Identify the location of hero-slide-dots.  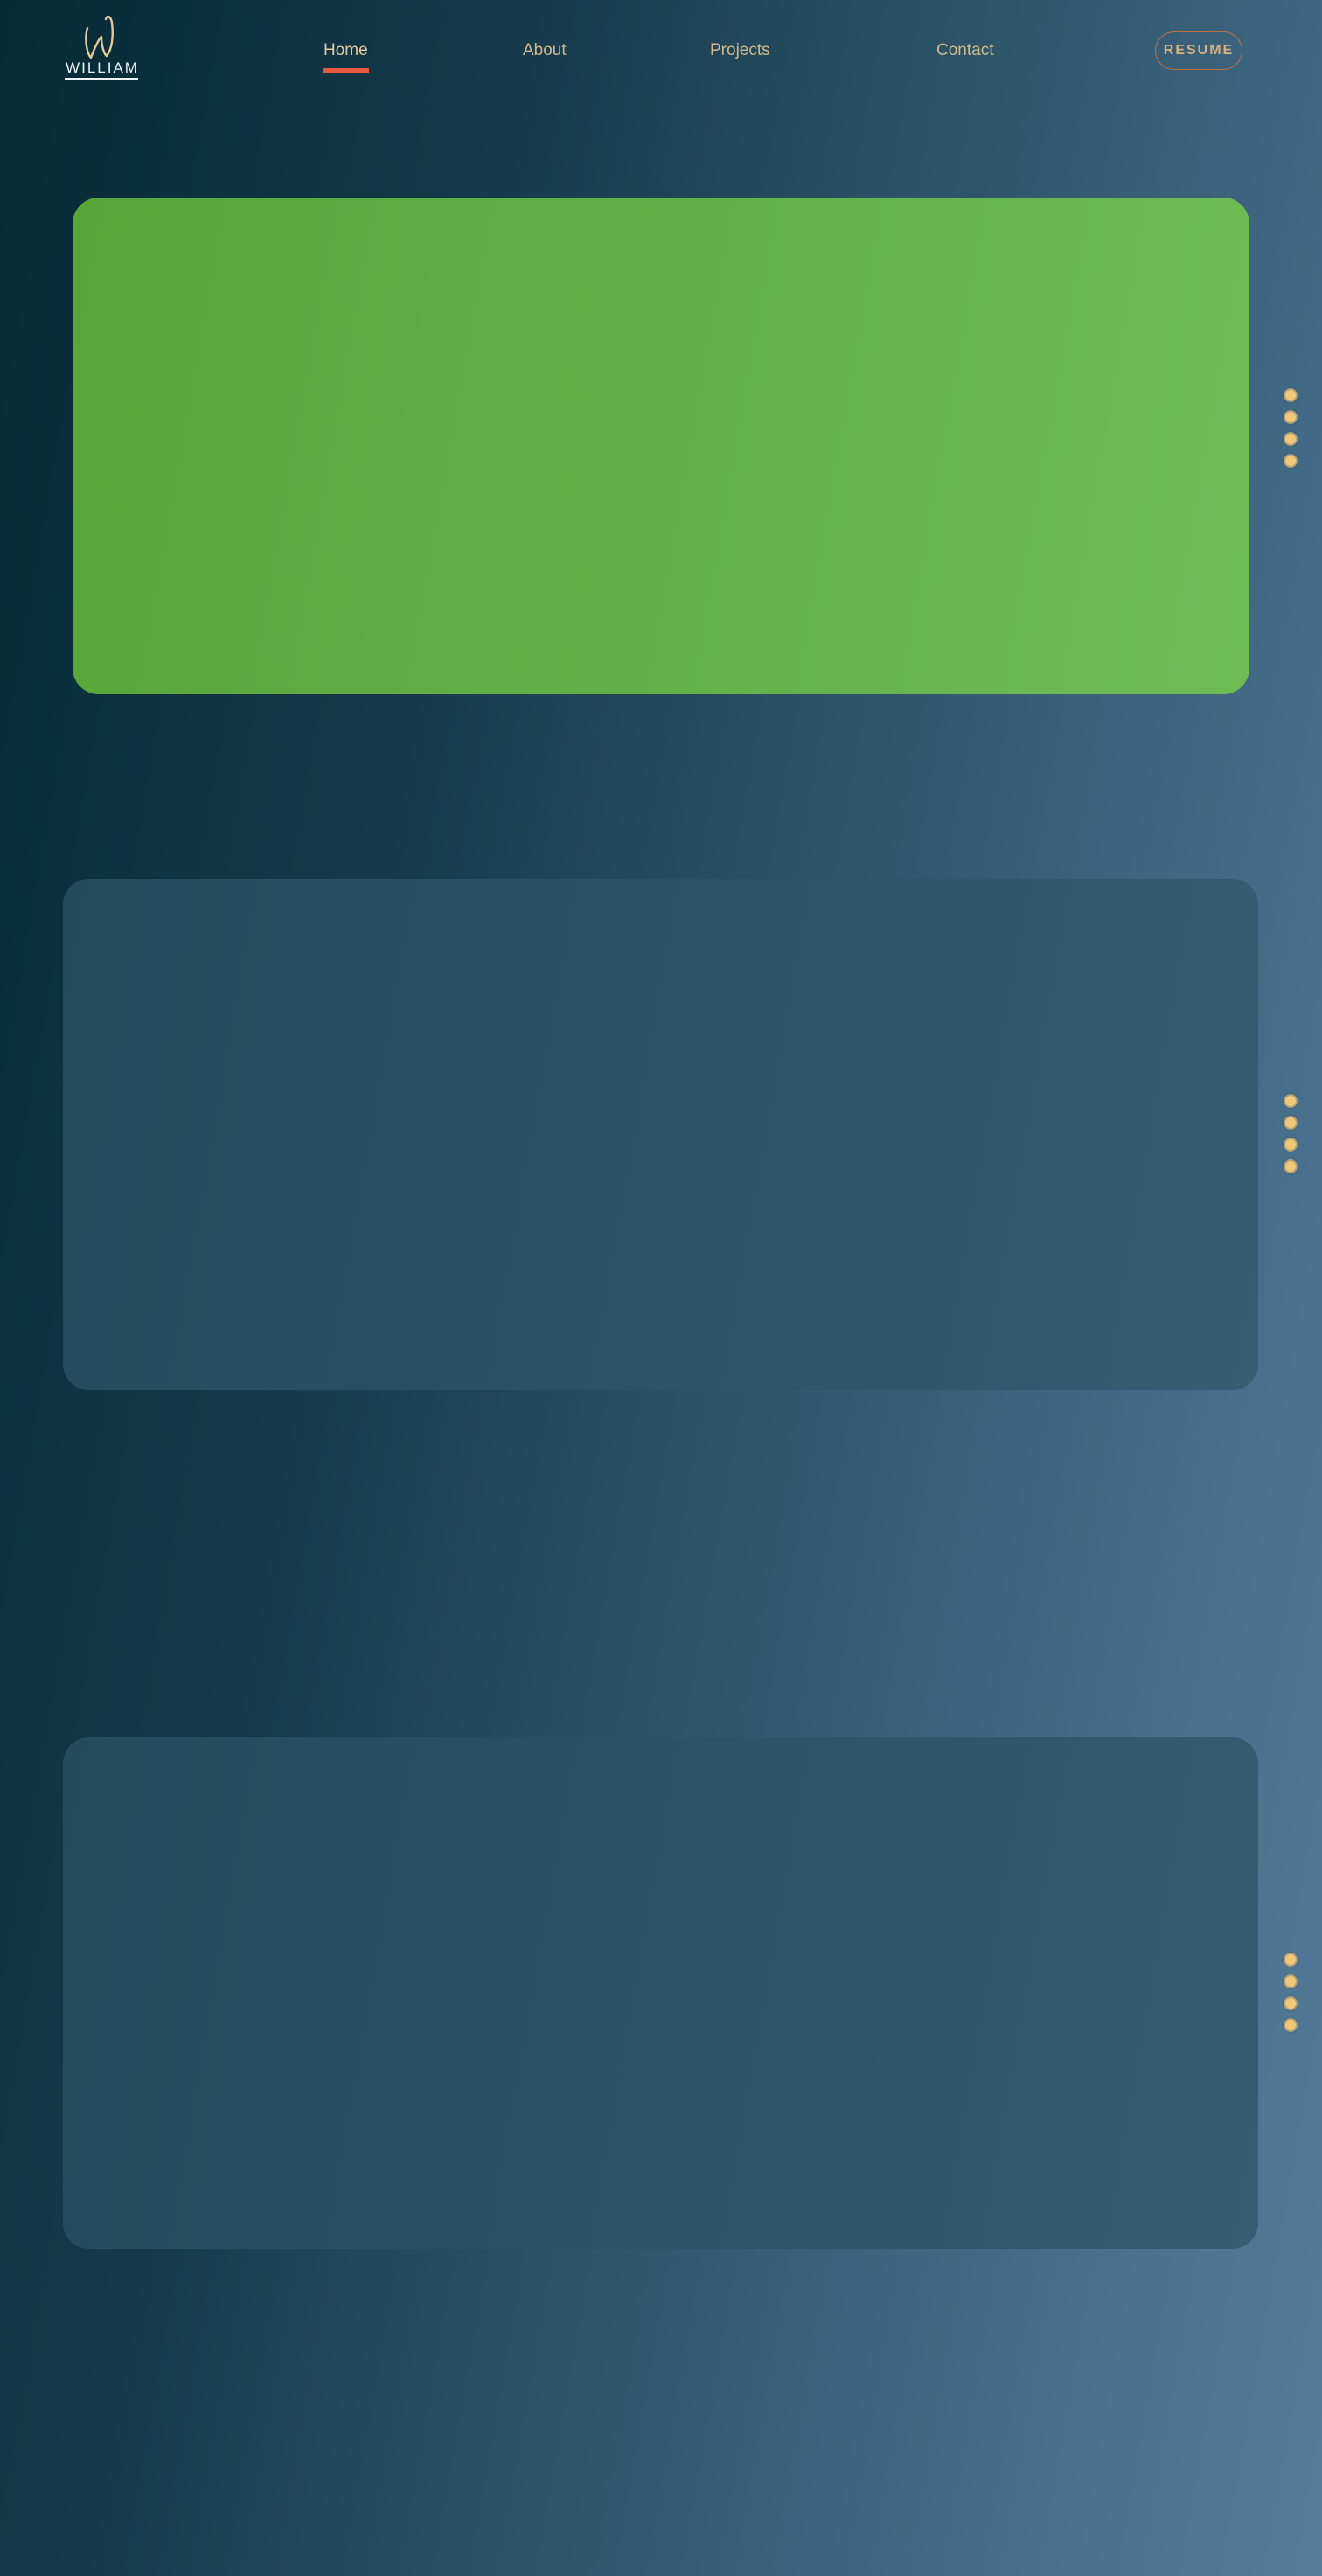
(1291, 432).